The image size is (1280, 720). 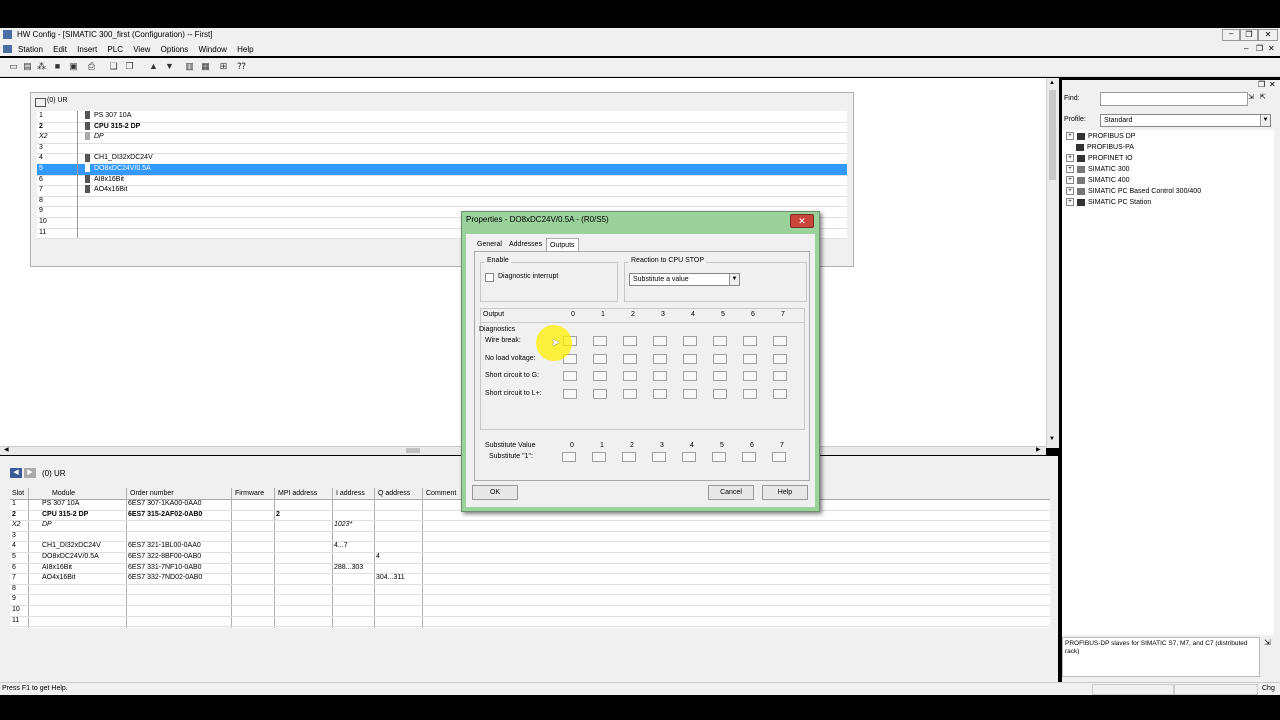 What do you see at coordinates (1268, 35) in the screenshot?
I see `close-window-button: ✕` at bounding box center [1268, 35].